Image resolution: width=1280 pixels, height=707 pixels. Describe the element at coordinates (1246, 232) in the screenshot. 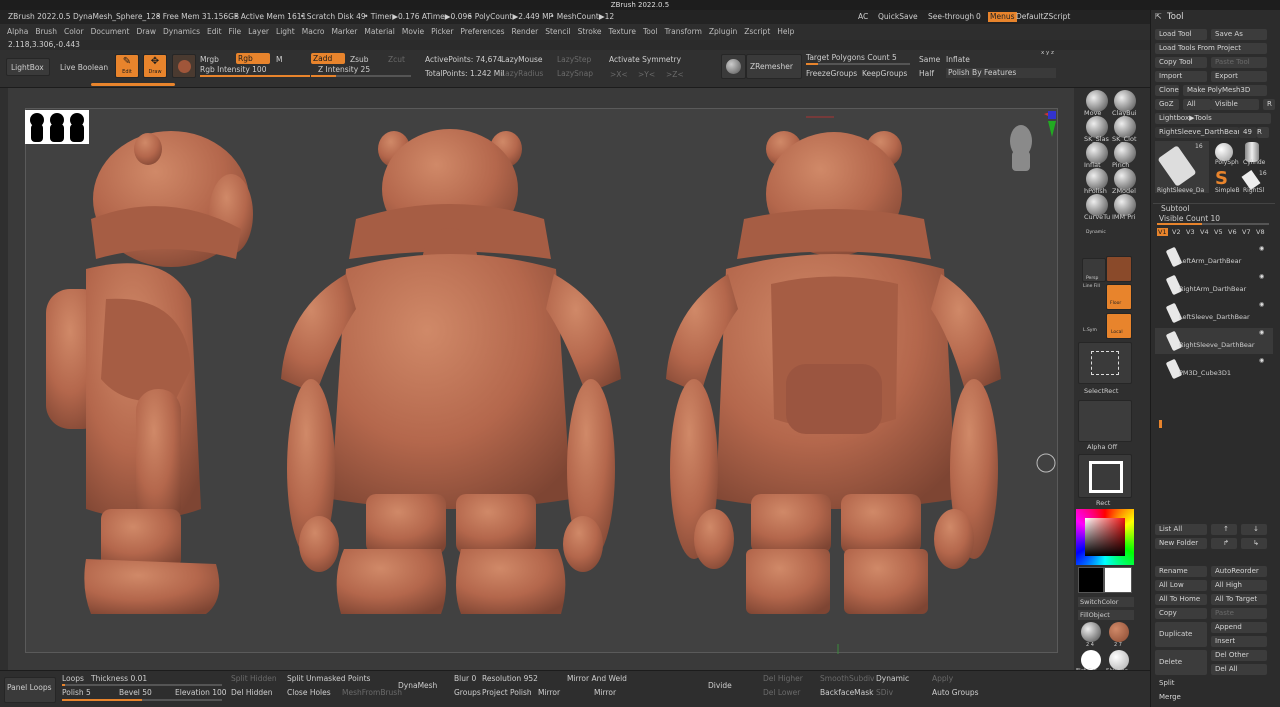

I see `subtool-version-v7: V7` at that location.